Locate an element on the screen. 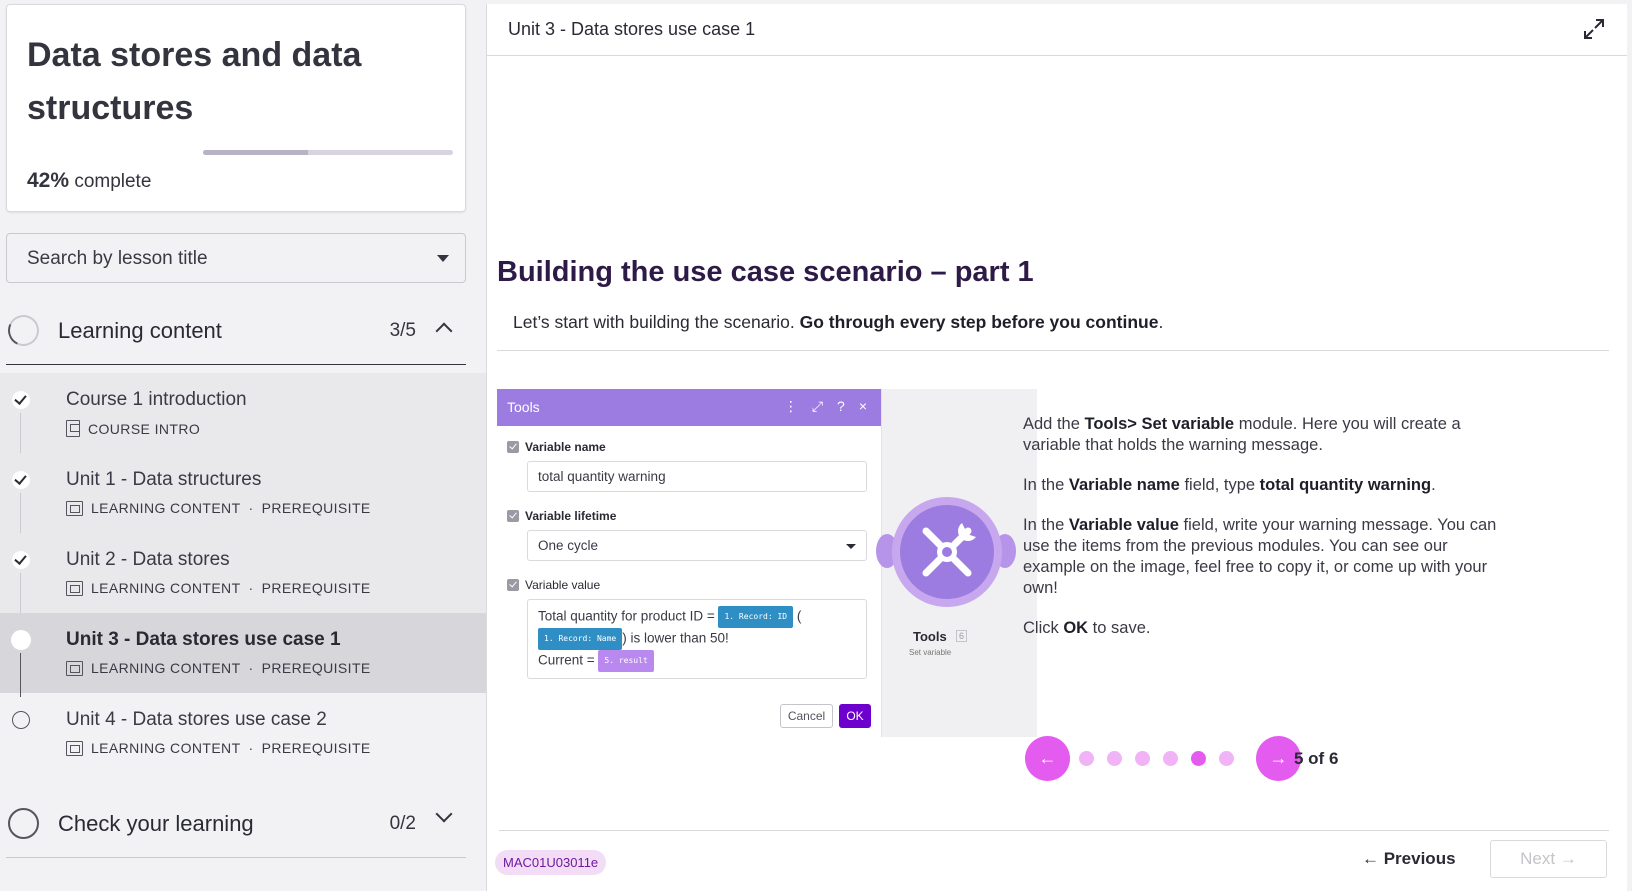 Image resolution: width=1632 pixels, height=891 pixels. emphasis: Variable value is located at coordinates (1123, 525).